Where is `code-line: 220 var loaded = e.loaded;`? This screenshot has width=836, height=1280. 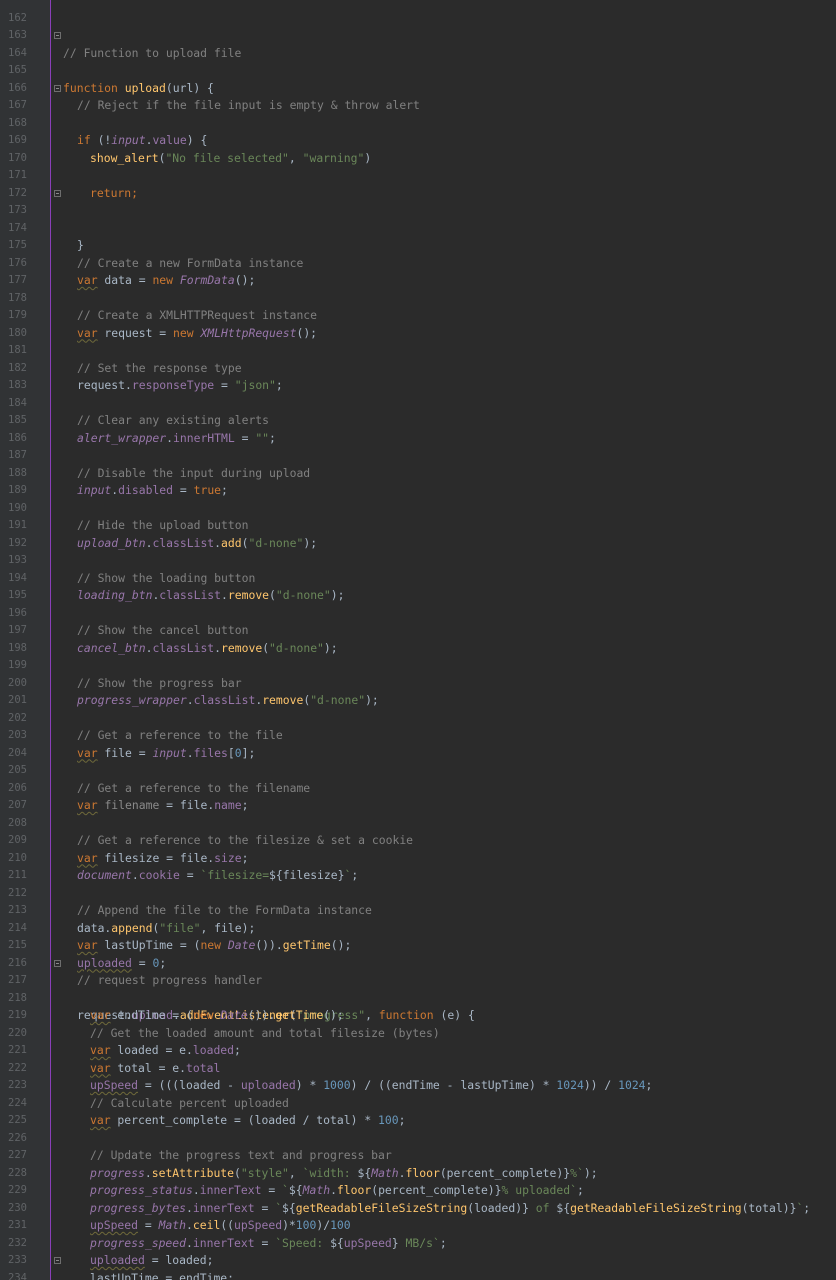
code-line: 220 var loaded = e.loaded; is located at coordinates (418, 1032).